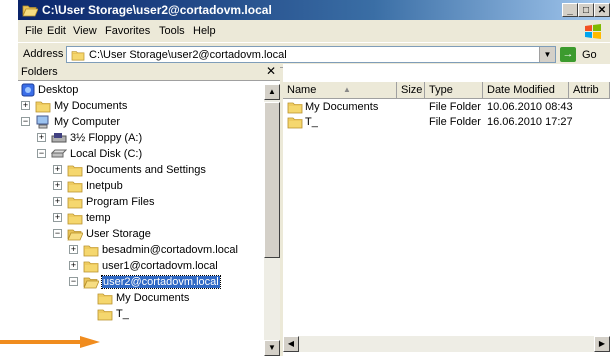 Image resolution: width=610 pixels, height=356 pixels. What do you see at coordinates (602, 344) in the screenshot?
I see `scroll-right-button: ▶` at bounding box center [602, 344].